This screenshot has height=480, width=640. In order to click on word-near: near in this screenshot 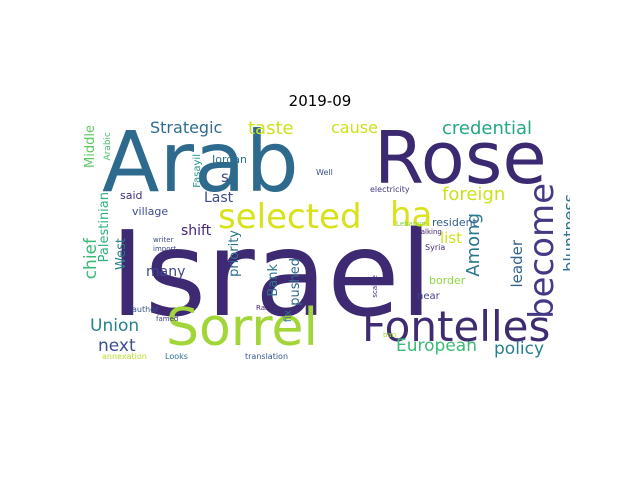, I will do `click(428, 296)`.